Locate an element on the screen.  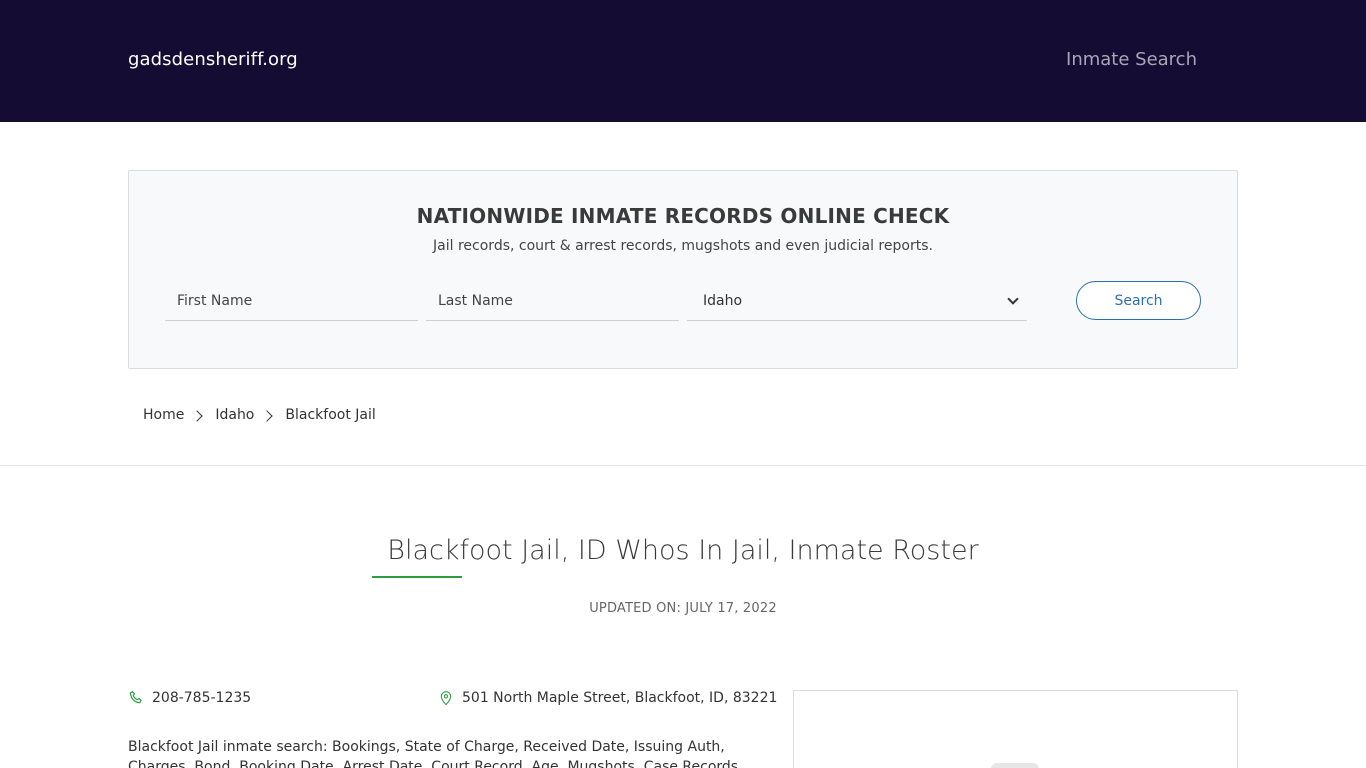
site-brand-link: gadsdensheriff.org is located at coordinates (213, 59).